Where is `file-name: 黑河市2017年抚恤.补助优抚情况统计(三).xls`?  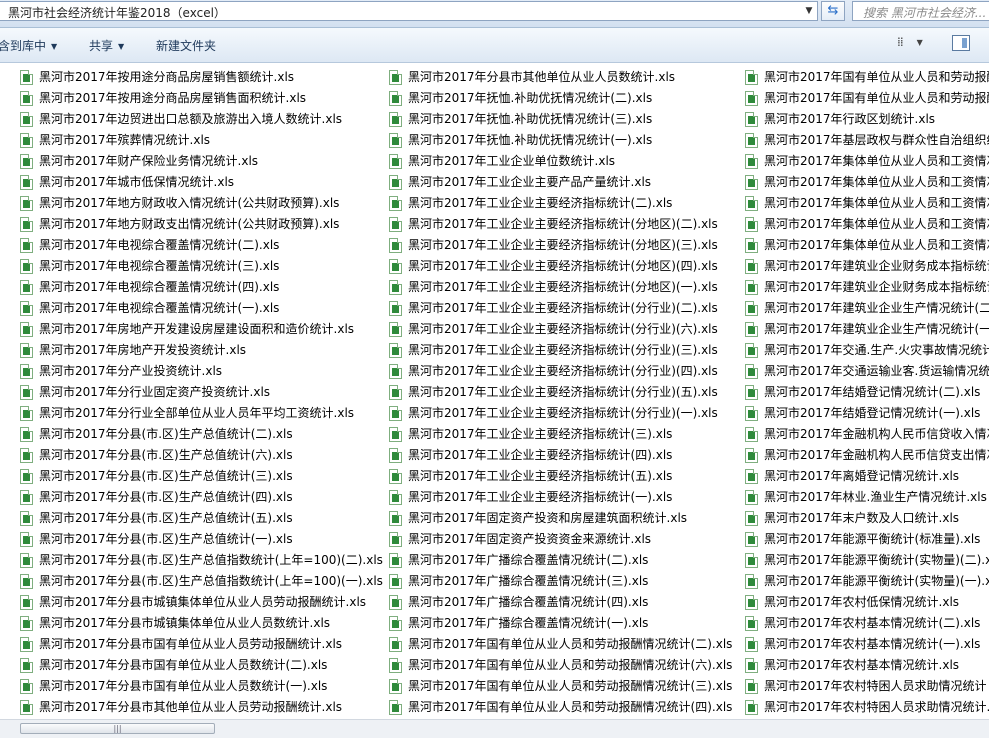
file-name: 黑河市2017年抚恤.补助优抚情况统计(三).xls is located at coordinates (530, 119).